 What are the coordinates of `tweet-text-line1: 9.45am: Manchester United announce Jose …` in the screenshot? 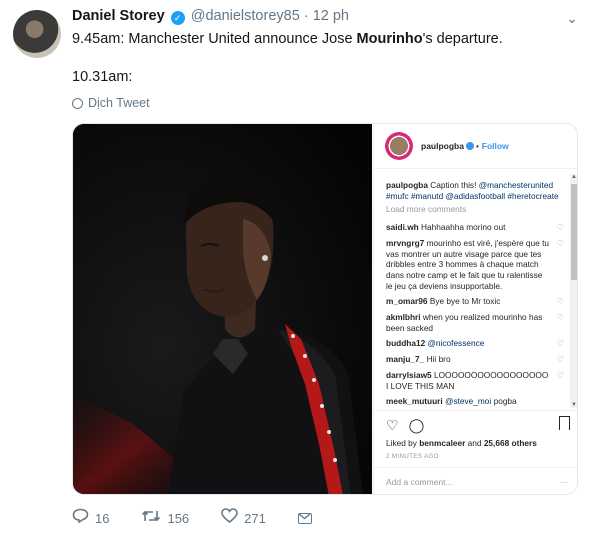 It's located at (287, 39).